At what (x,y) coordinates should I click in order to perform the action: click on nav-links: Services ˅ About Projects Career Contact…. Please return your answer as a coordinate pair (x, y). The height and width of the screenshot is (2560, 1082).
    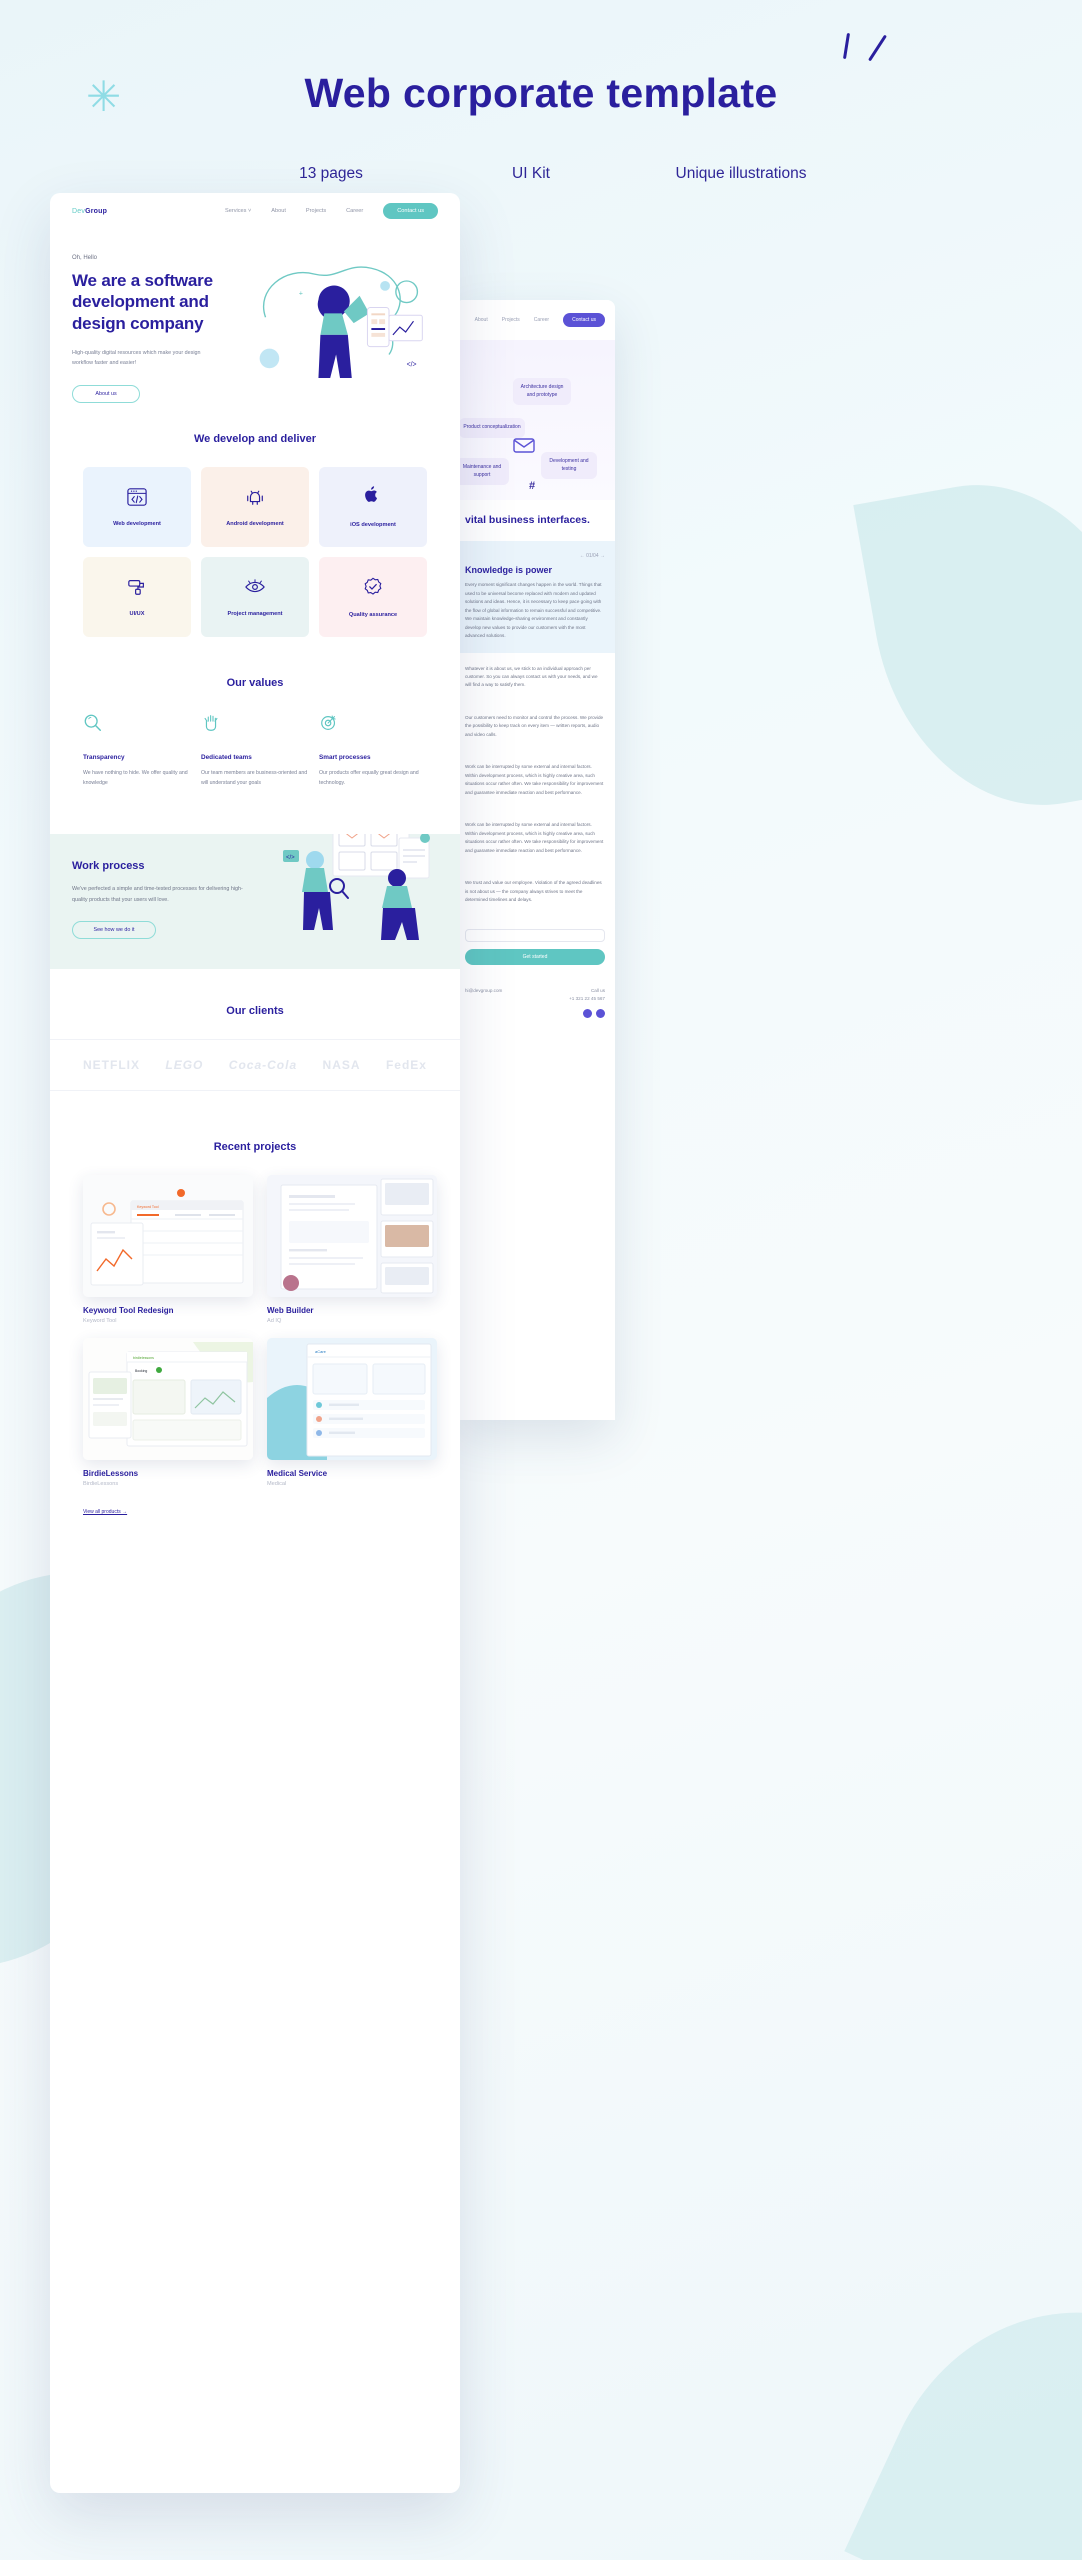
    Looking at the image, I should click on (331, 211).